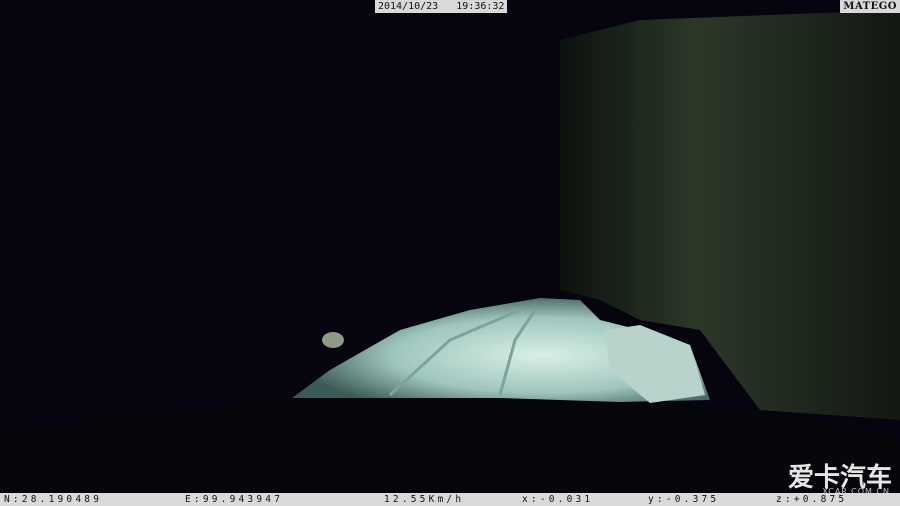  I want to click on brand-logo: MATEGO, so click(870, 6).